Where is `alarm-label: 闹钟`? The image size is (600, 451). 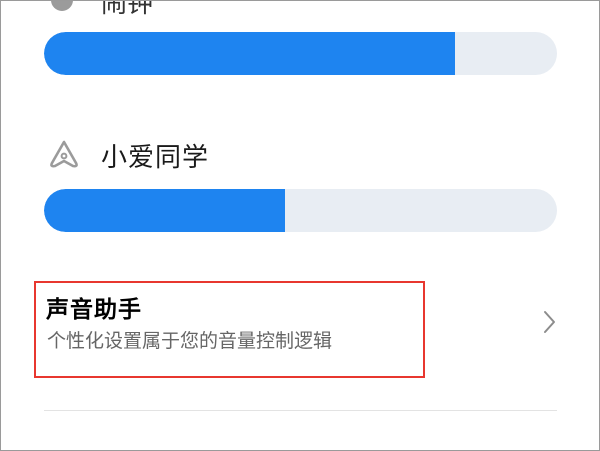
alarm-label: 闹钟 is located at coordinates (127, 9).